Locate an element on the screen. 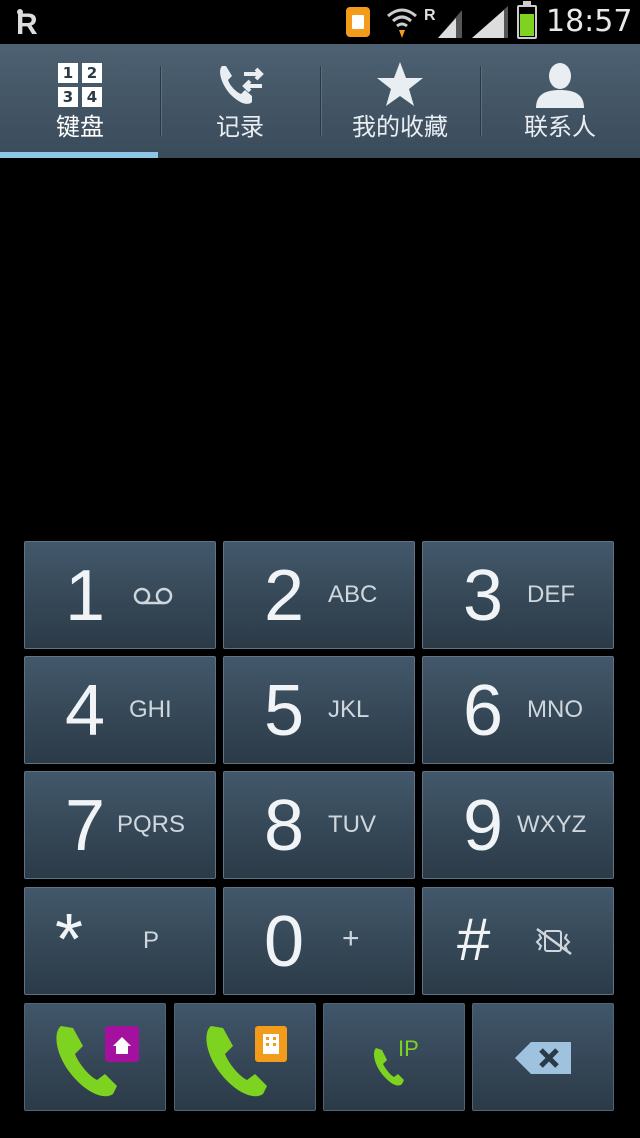 This screenshot has height=1138, width=640. roaming-signal-icon: R is located at coordinates (443, 22).